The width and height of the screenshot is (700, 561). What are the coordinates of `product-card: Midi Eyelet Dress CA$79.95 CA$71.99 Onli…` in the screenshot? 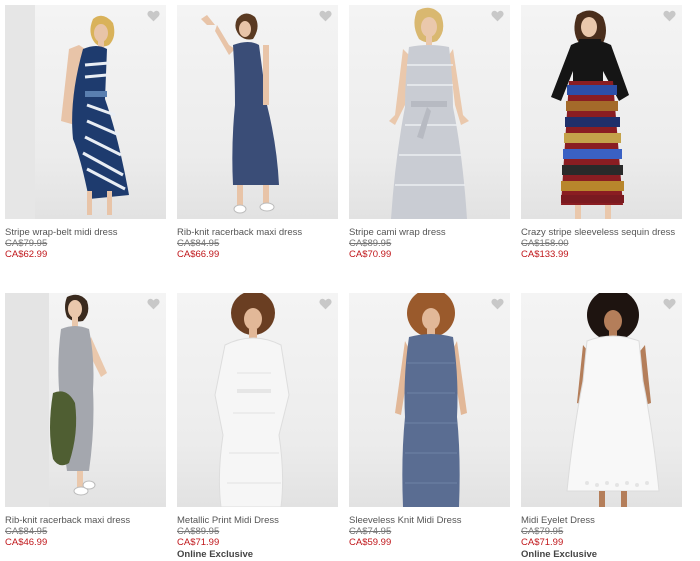 It's located at (601, 427).